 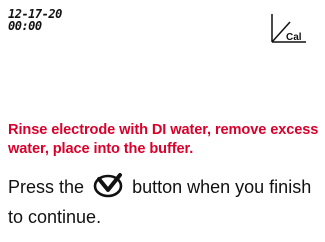 I want to click on time-display: 00:00, so click(x=25, y=26).